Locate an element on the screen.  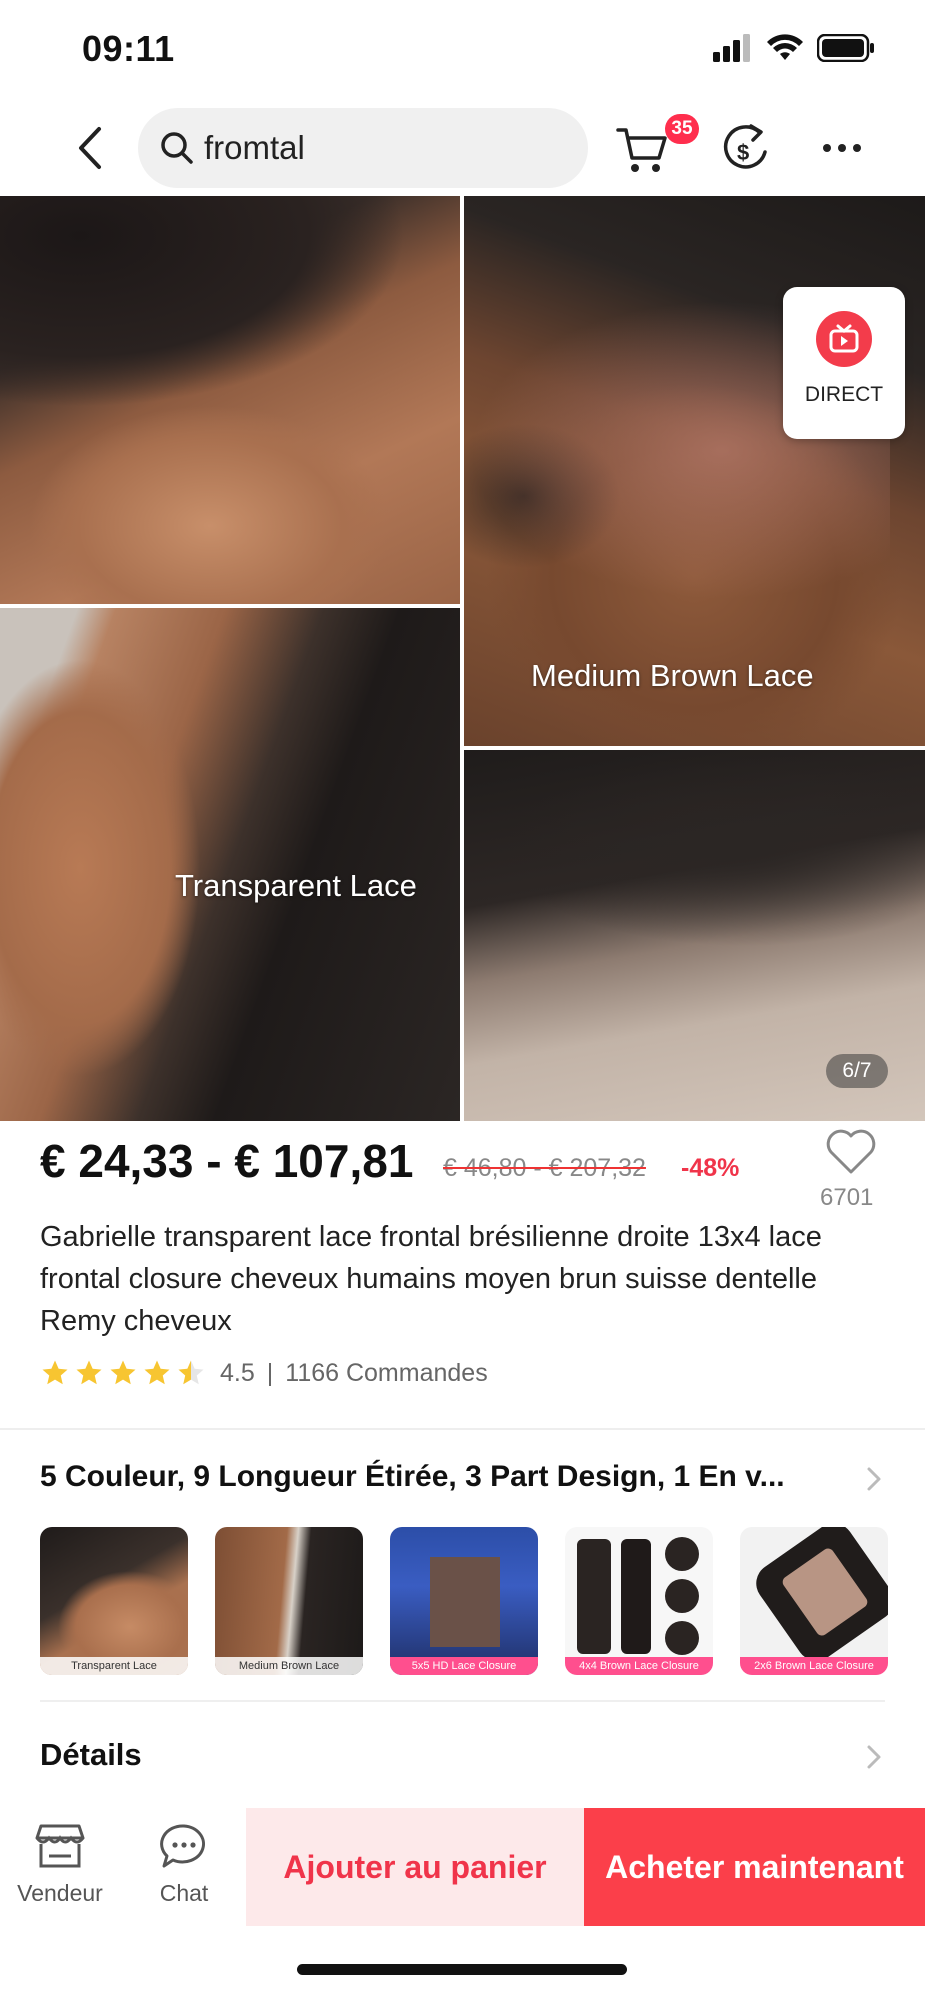
coupon-button: $ is located at coordinates (745, 148).